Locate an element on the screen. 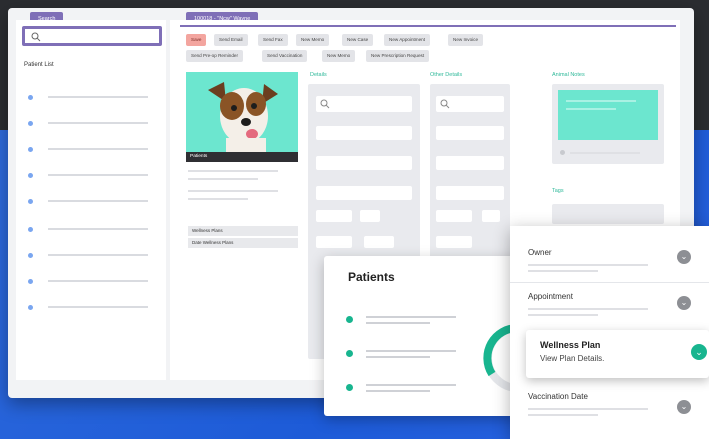 The image size is (709, 439). patient-photo-caption: Patients is located at coordinates (242, 157).